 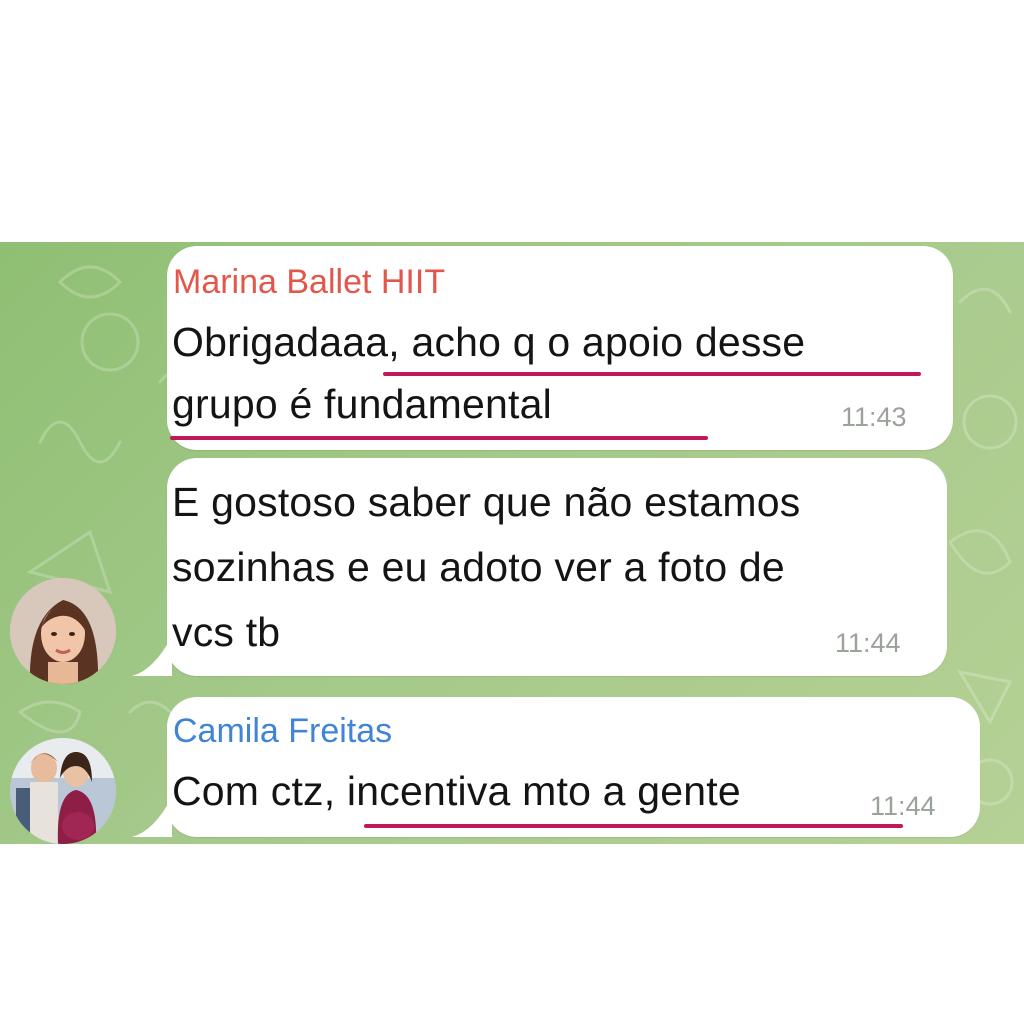 I want to click on avatar-marina, so click(x=63, y=631).